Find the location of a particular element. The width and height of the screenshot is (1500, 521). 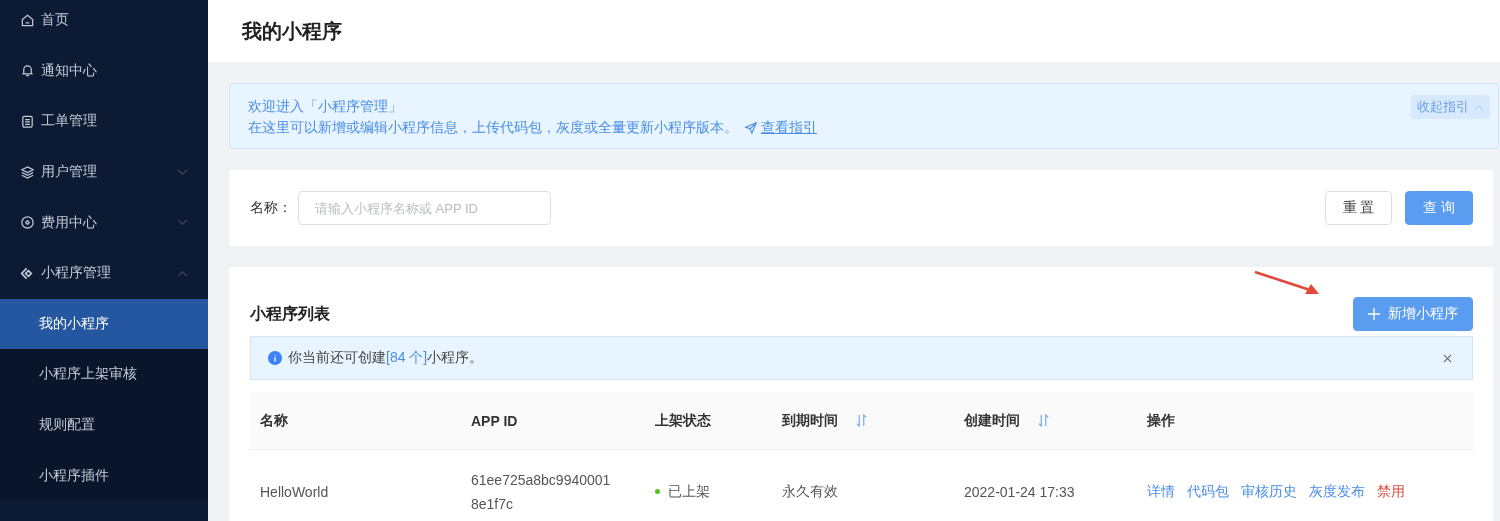

notice-text: 你当前还可创建[84 个]小程序。 is located at coordinates (386, 358).